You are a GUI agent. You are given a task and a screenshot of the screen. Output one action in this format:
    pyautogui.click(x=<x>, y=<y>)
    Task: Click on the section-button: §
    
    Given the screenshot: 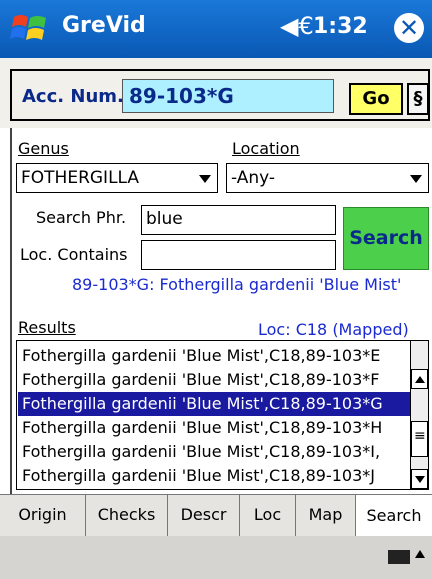 What is the action you would take?
    pyautogui.click(x=418, y=99)
    